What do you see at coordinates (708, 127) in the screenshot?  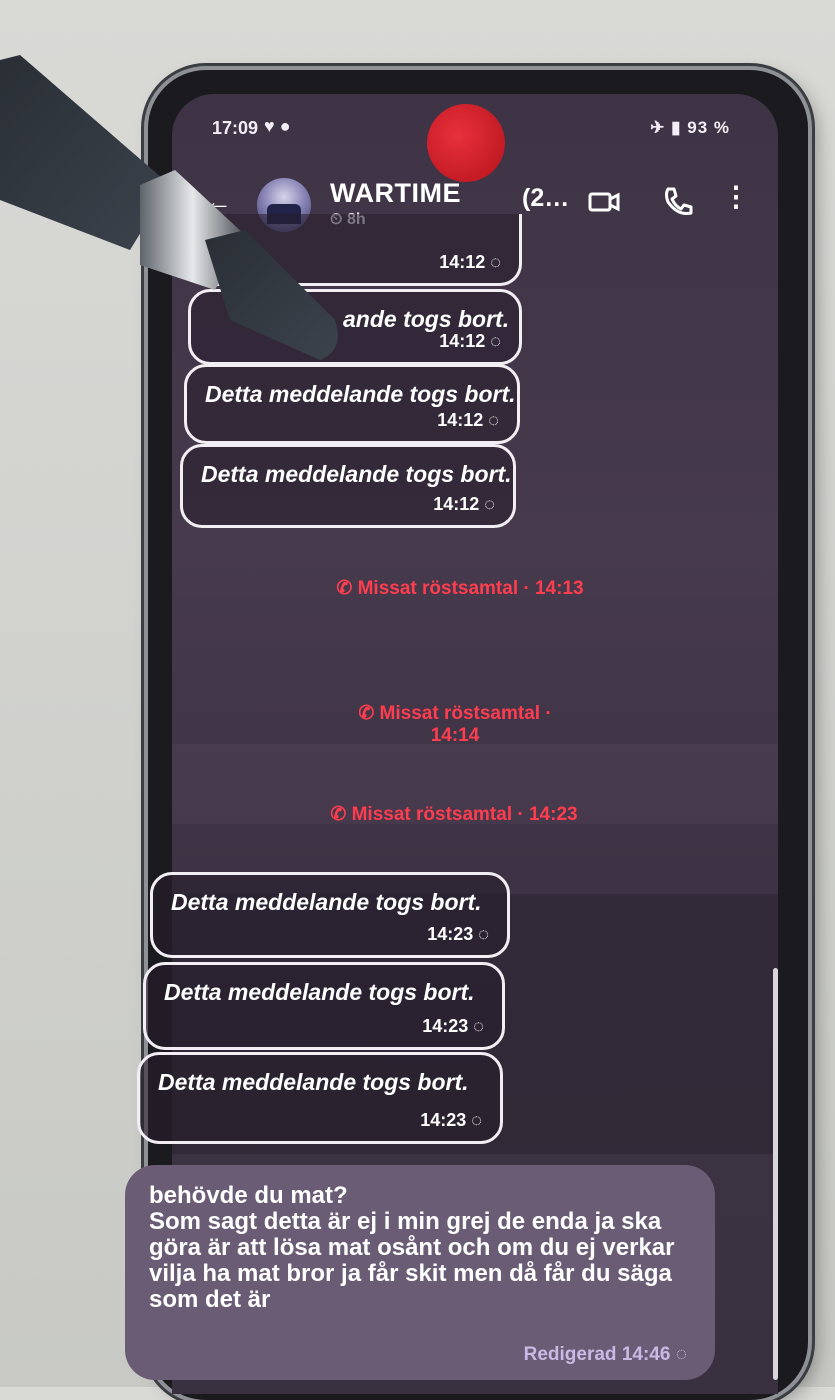 I see `battery-level: 93 %` at bounding box center [708, 127].